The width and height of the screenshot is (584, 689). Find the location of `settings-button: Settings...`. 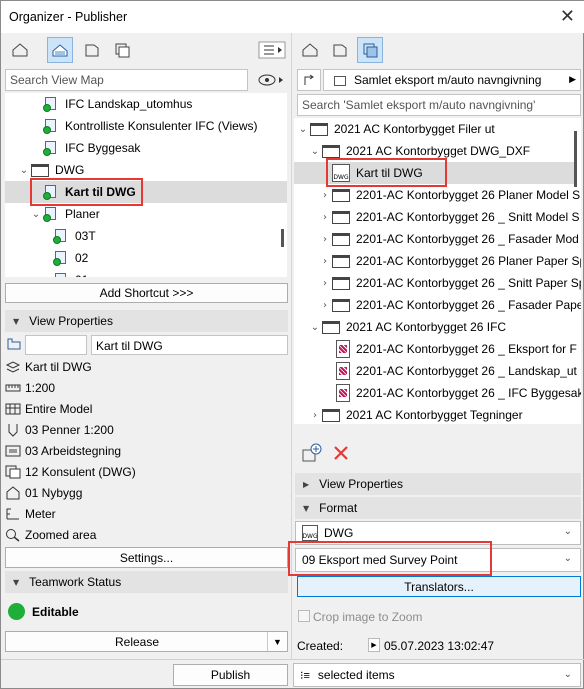

settings-button: Settings... is located at coordinates (146, 557).